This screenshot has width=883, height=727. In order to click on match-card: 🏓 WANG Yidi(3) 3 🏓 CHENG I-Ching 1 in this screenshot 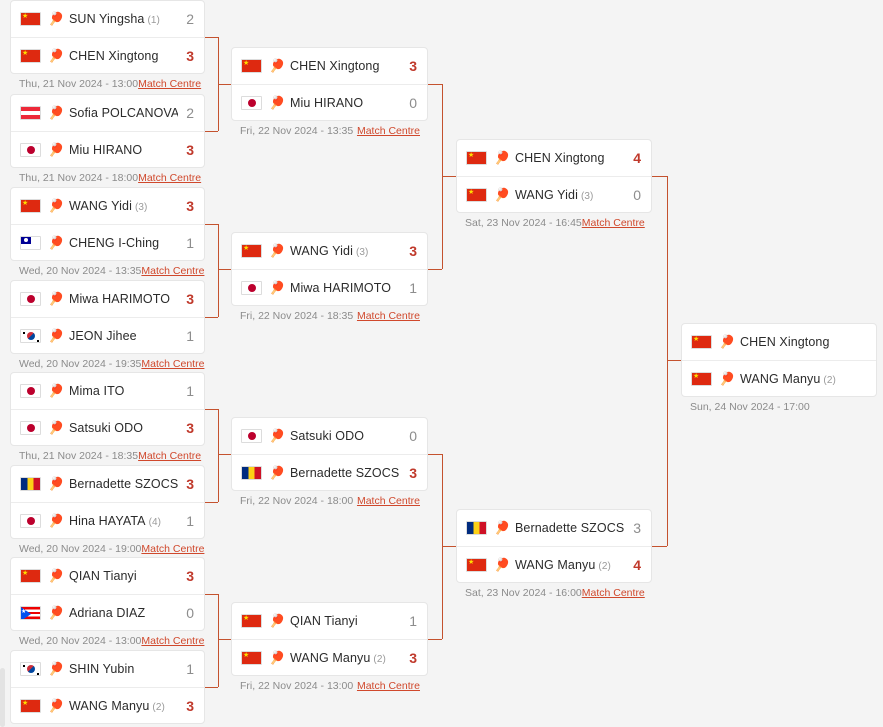, I will do `click(107, 224)`.